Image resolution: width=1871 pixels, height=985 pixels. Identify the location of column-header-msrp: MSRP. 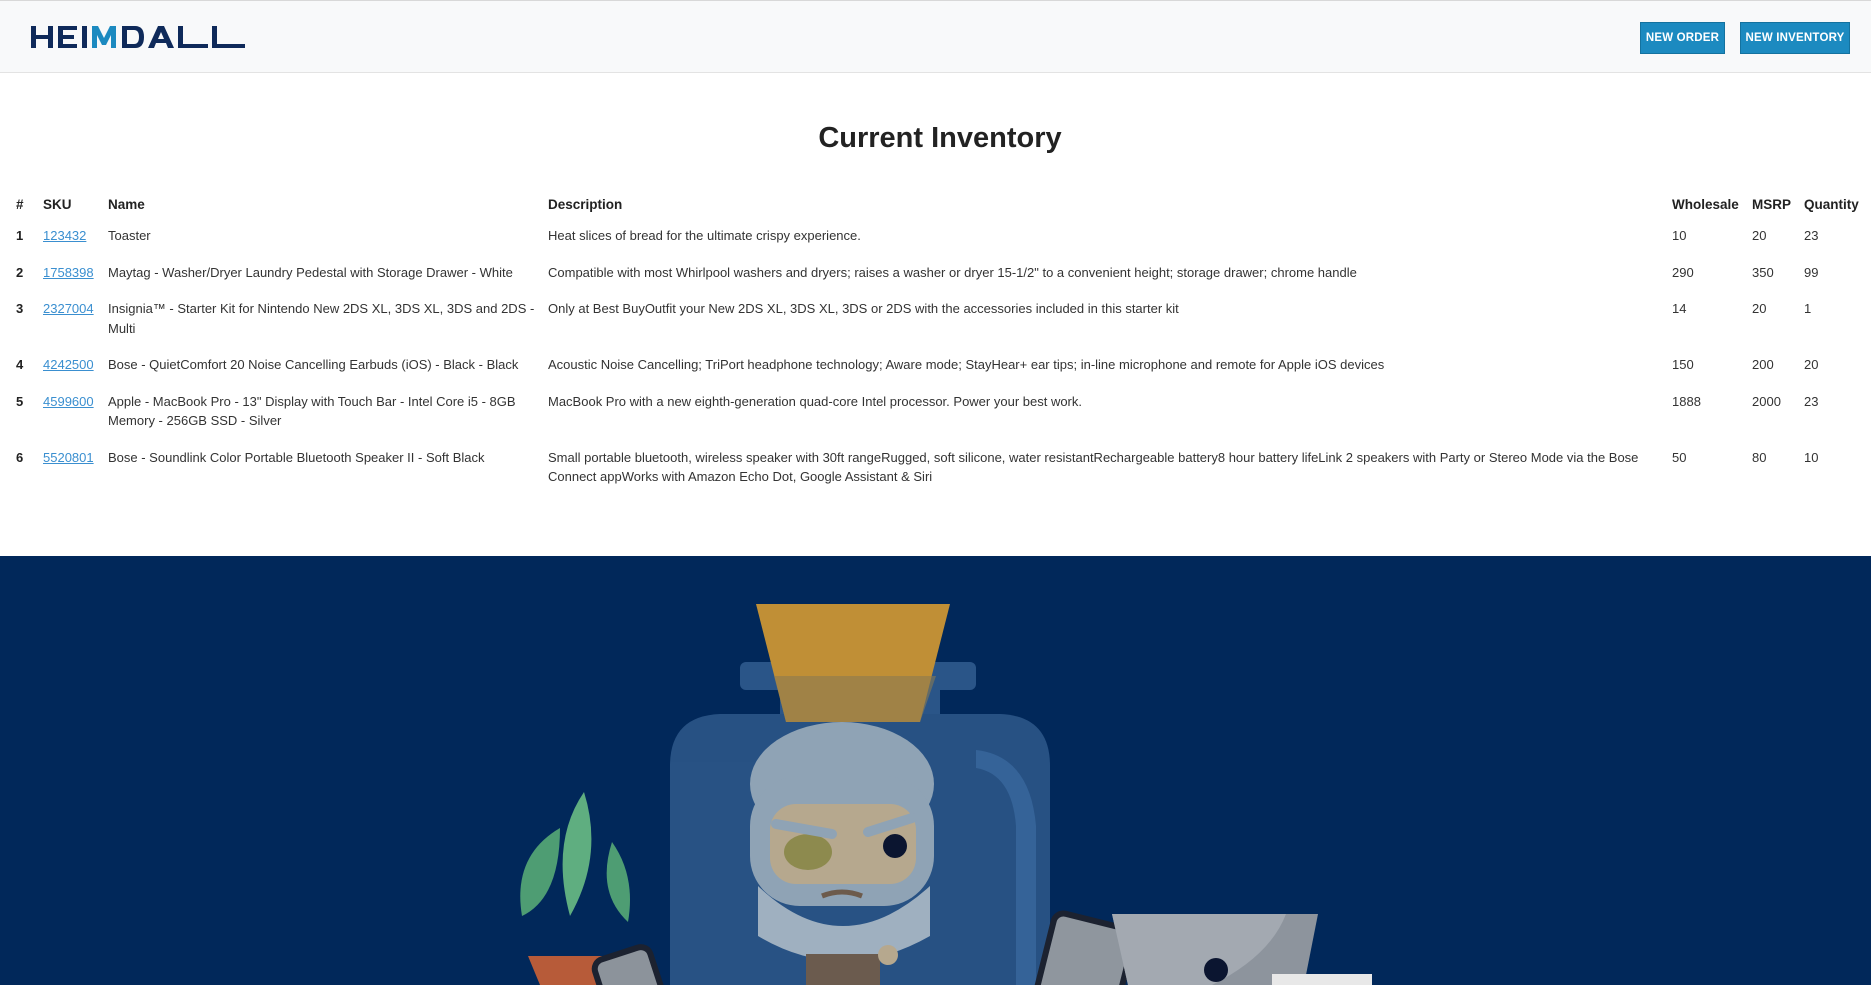
(1772, 204).